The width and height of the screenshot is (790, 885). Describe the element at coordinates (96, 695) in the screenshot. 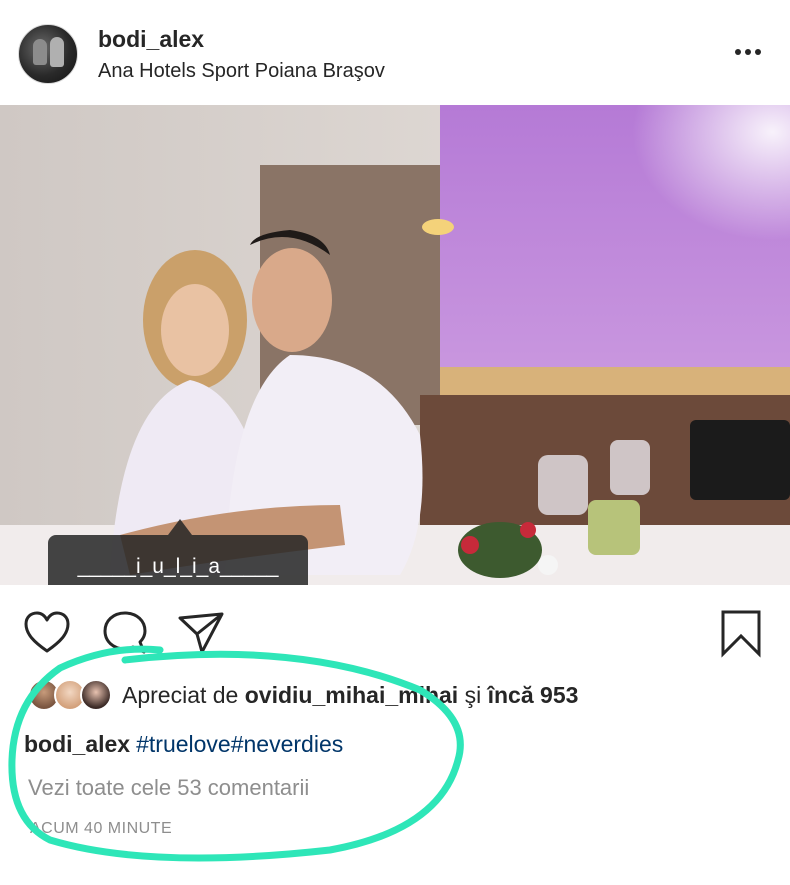

I see `liker-avatar` at that location.